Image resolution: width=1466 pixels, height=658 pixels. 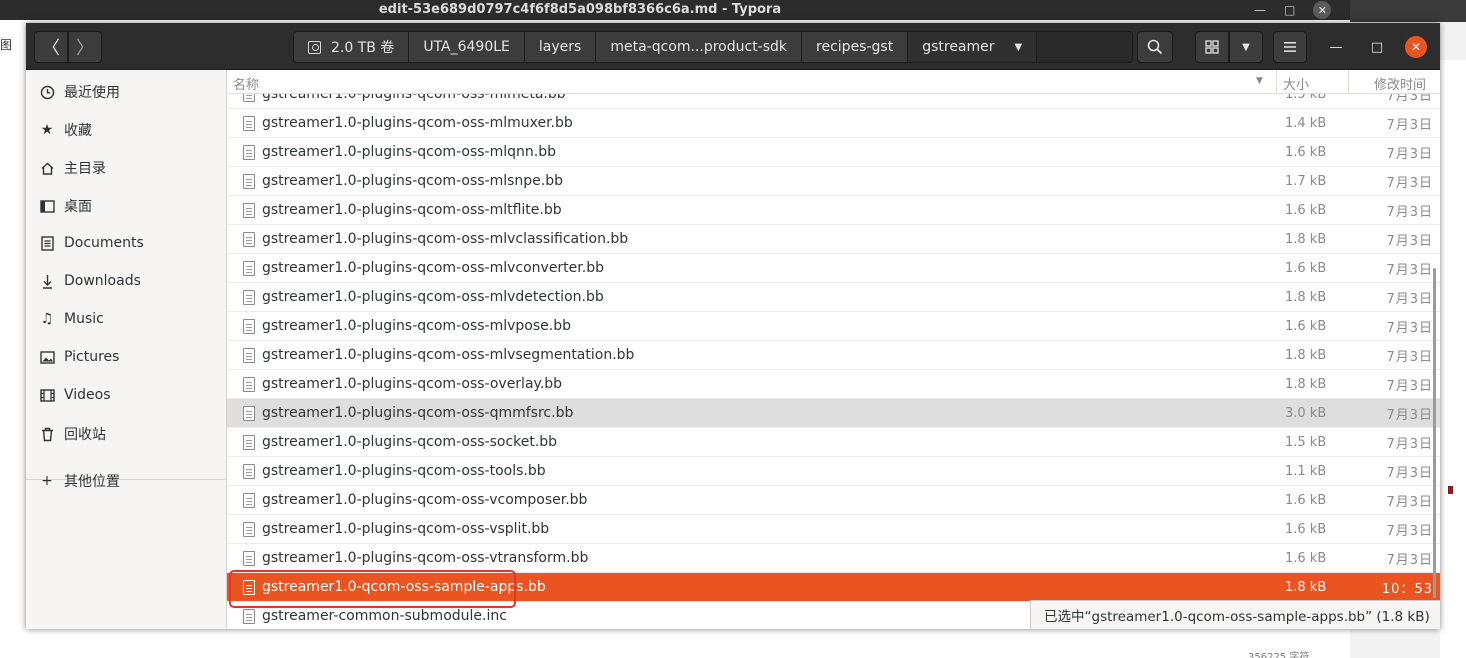 What do you see at coordinates (384, 616) in the screenshot?
I see `file-name: gstreamer-common-submodule.inc` at bounding box center [384, 616].